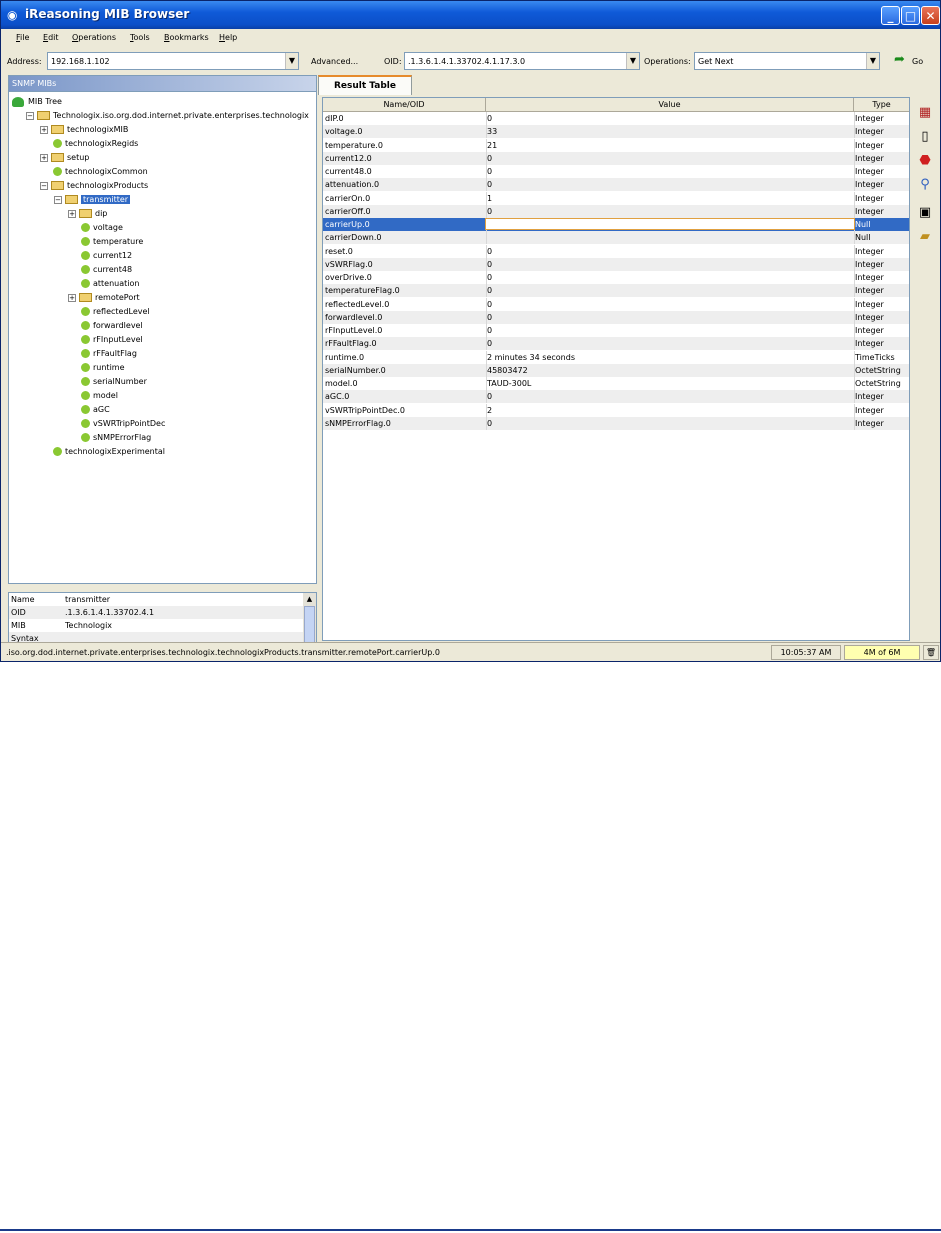 Image resolution: width=941 pixels, height=1233 pixels. I want to click on menu-help: Help, so click(228, 37).